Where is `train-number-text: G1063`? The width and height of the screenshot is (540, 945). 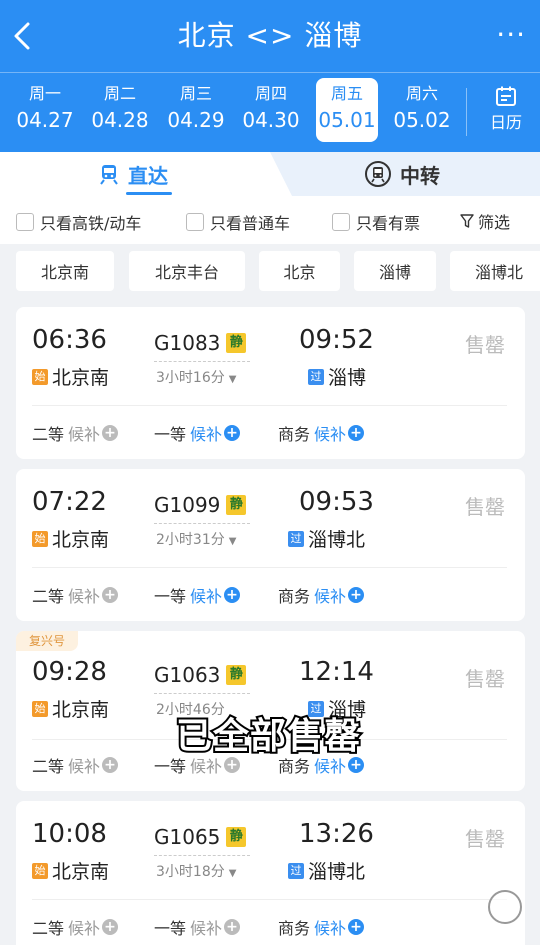
train-number-text: G1063 is located at coordinates (187, 675).